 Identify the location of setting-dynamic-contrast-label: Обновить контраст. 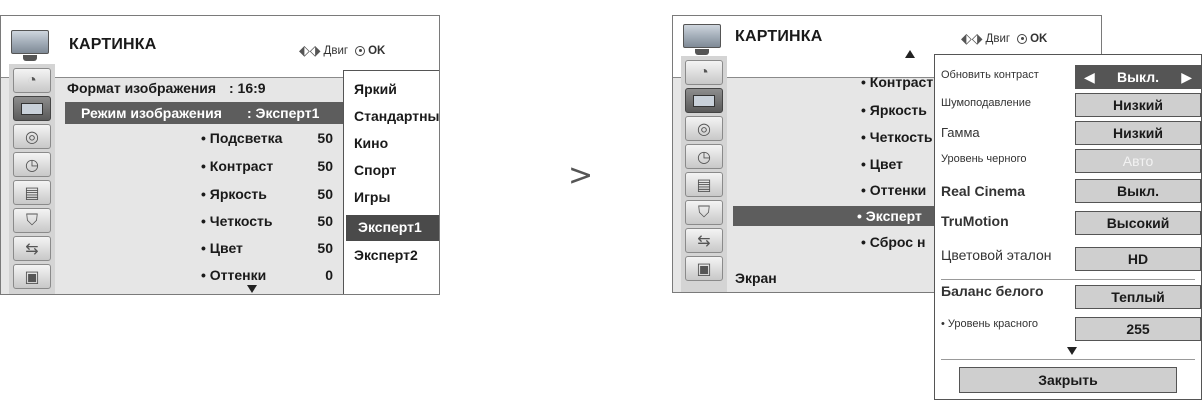
(990, 75).